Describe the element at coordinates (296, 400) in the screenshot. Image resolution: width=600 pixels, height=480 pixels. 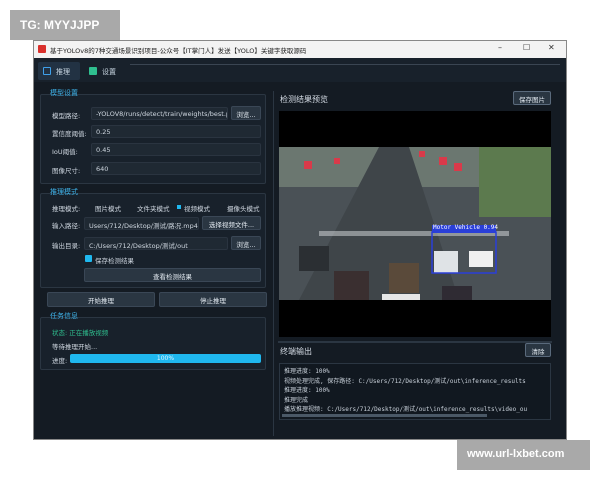
I see `terminal-line: 推理完成` at that location.